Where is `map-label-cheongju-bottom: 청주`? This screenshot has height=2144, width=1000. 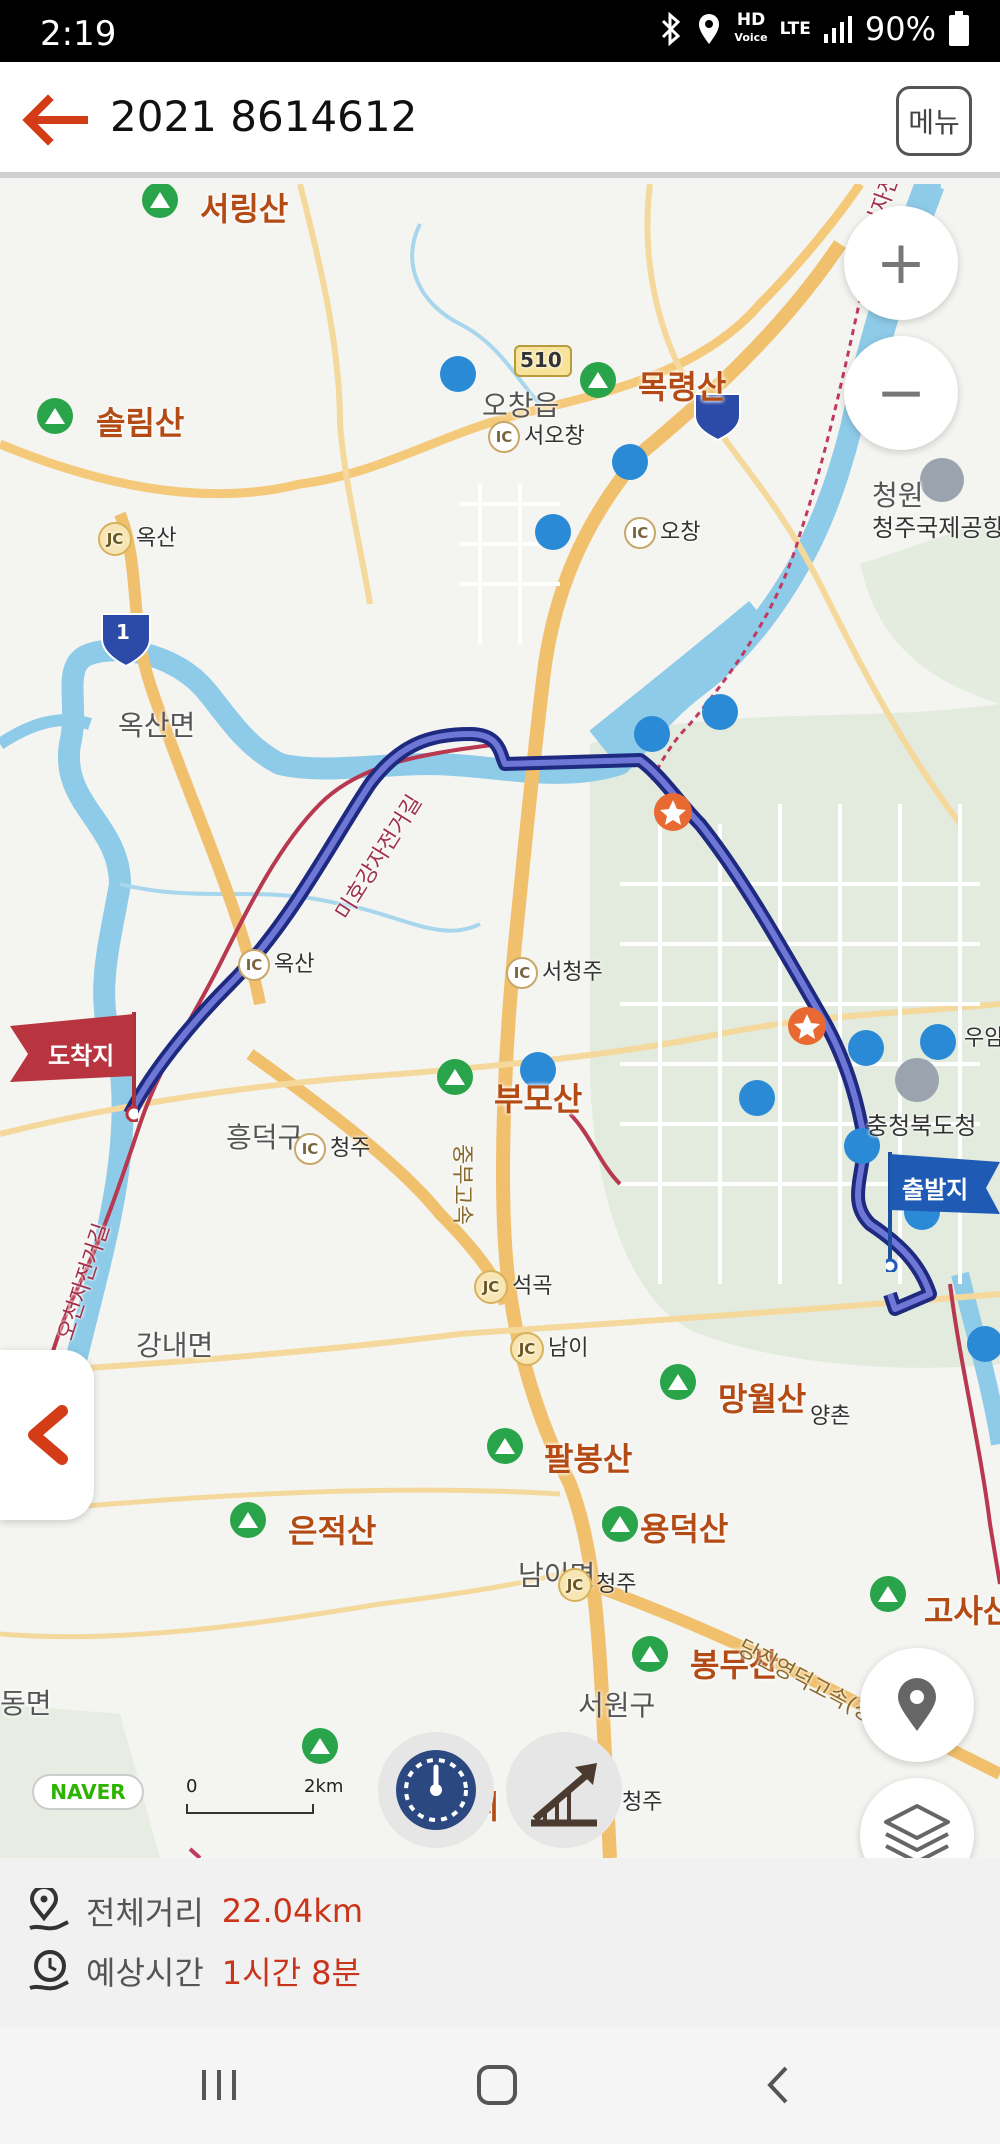
map-label-cheongju-bottom: 청주 is located at coordinates (642, 1802).